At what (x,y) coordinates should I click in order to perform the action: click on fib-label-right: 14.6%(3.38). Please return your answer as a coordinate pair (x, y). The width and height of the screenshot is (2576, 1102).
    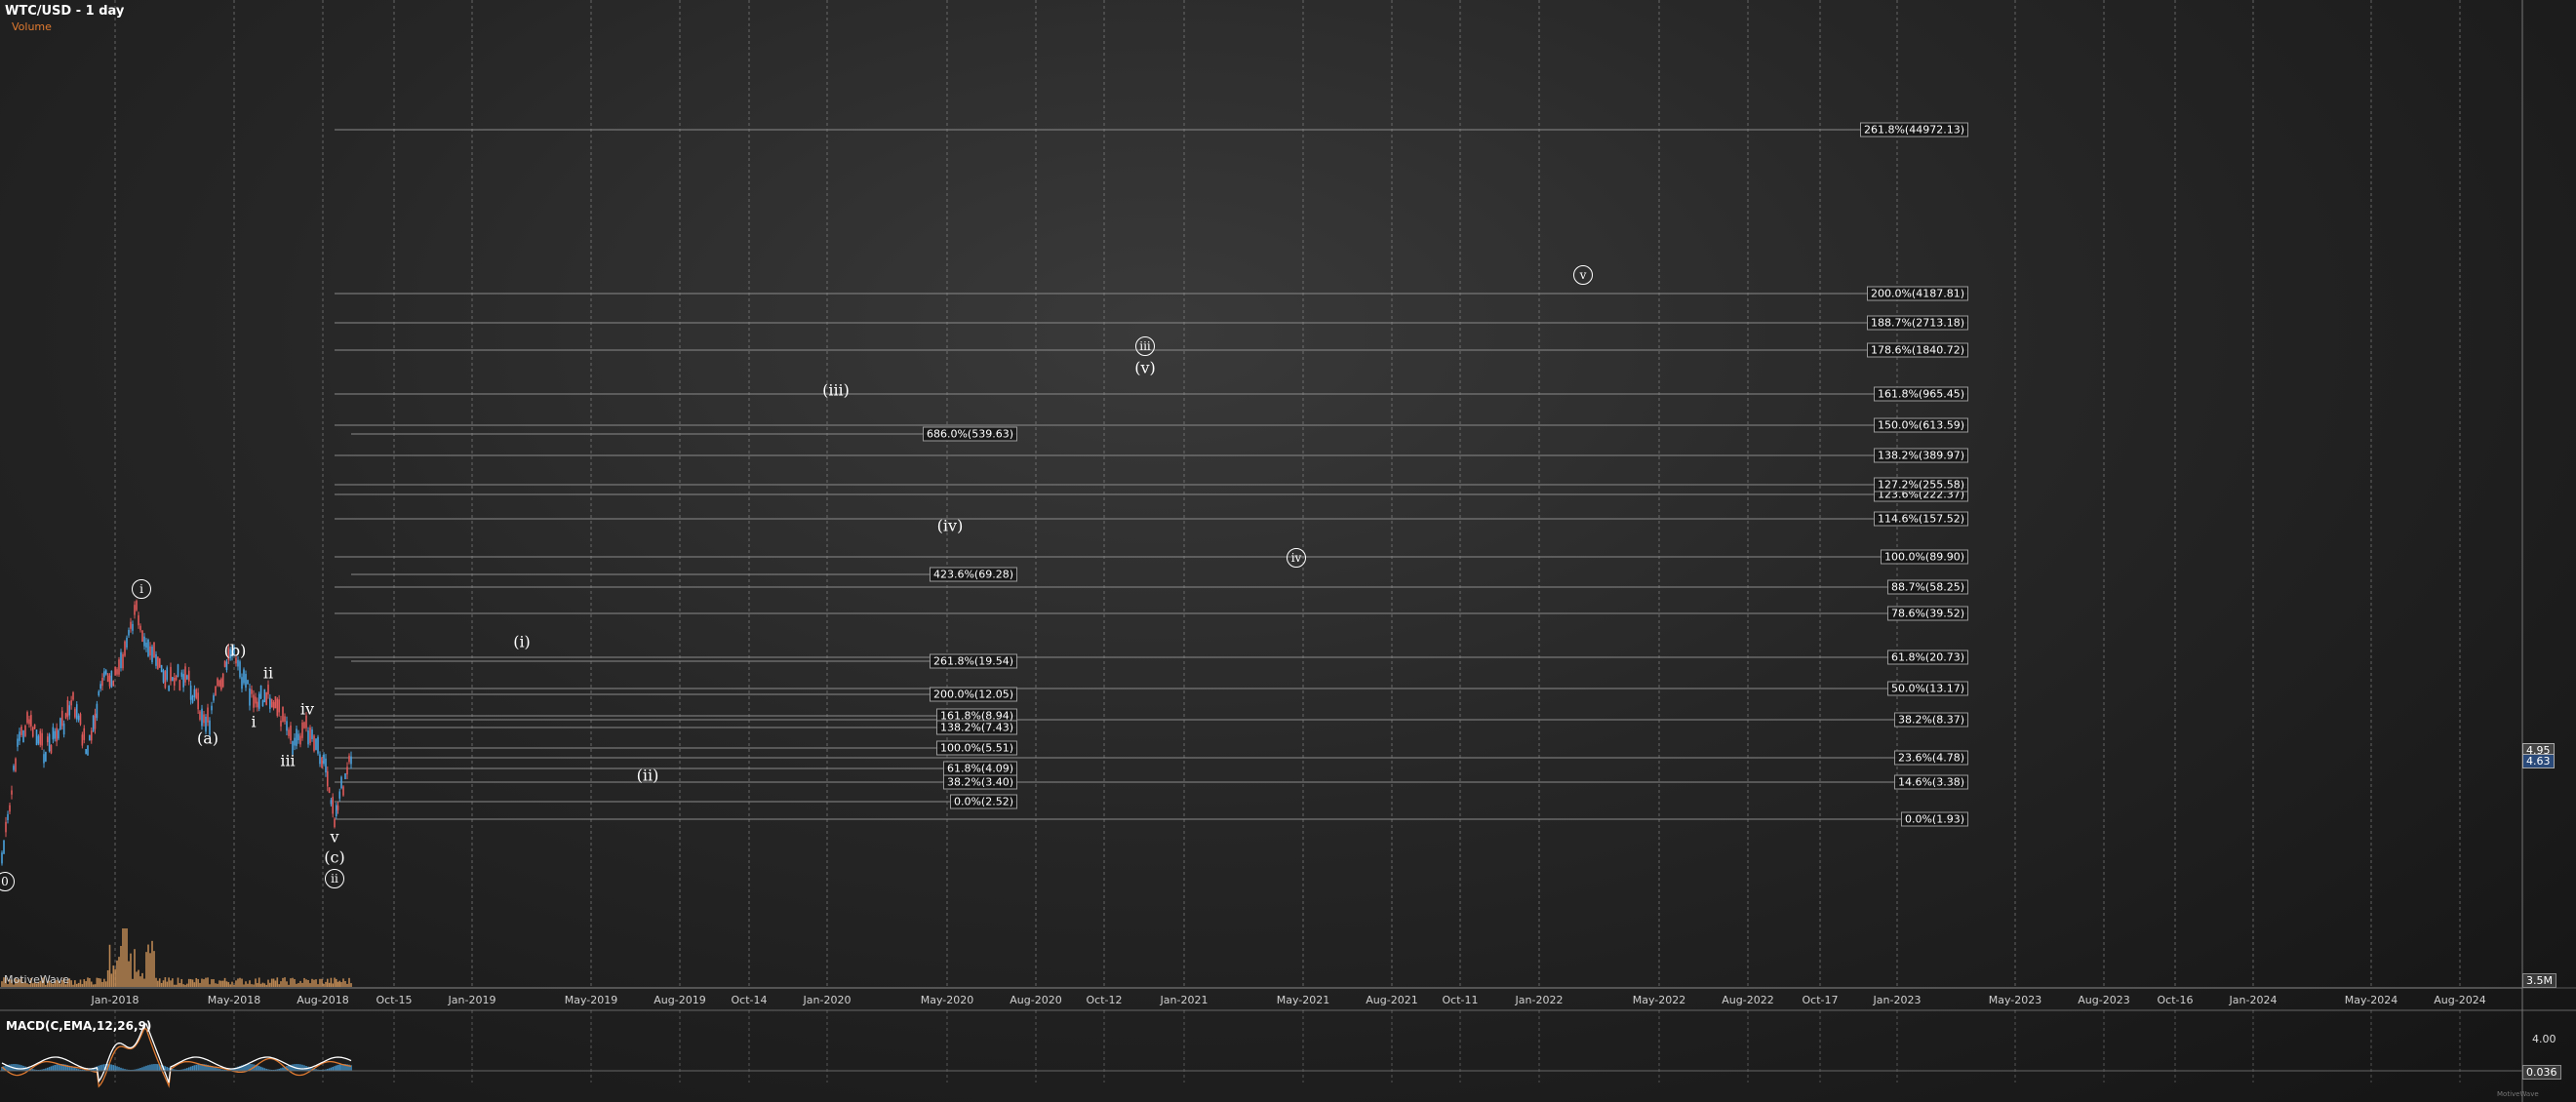
    Looking at the image, I should click on (1930, 782).